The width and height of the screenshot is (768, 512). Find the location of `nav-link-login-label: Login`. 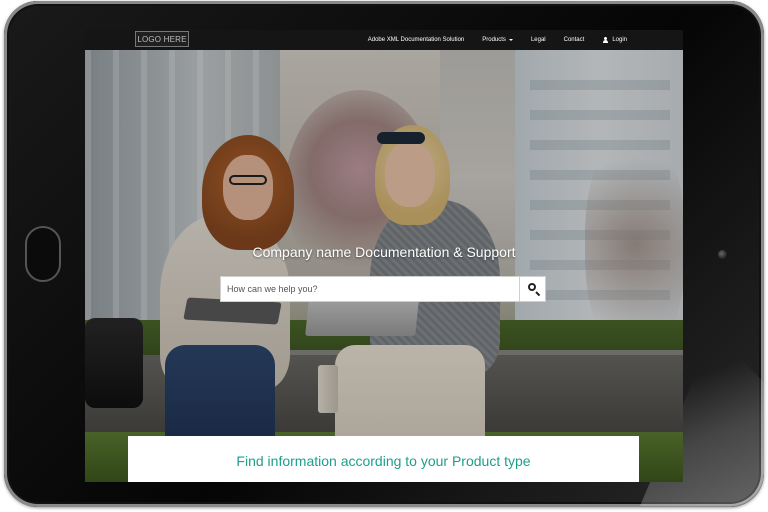

nav-link-login-label: Login is located at coordinates (619, 40).